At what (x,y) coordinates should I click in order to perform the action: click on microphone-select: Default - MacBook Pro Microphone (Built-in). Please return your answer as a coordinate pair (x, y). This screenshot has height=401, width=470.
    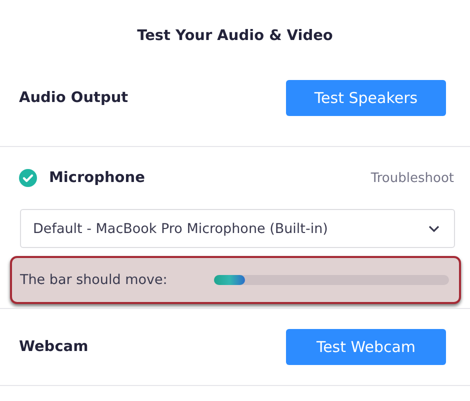
    Looking at the image, I should click on (237, 228).